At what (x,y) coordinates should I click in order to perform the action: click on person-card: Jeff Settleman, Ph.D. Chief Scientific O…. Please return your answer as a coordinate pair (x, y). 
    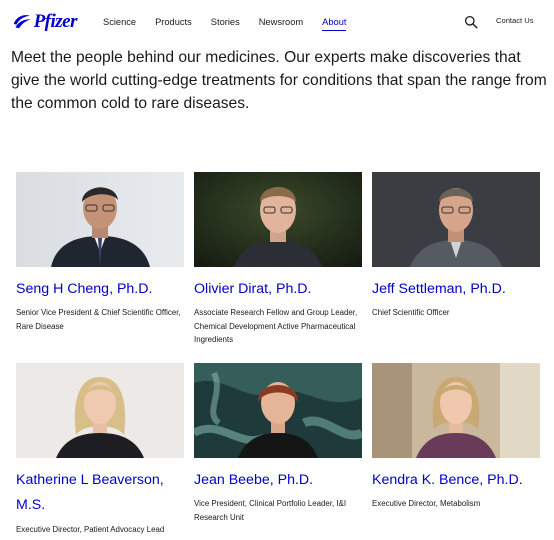
    Looking at the image, I should click on (456, 246).